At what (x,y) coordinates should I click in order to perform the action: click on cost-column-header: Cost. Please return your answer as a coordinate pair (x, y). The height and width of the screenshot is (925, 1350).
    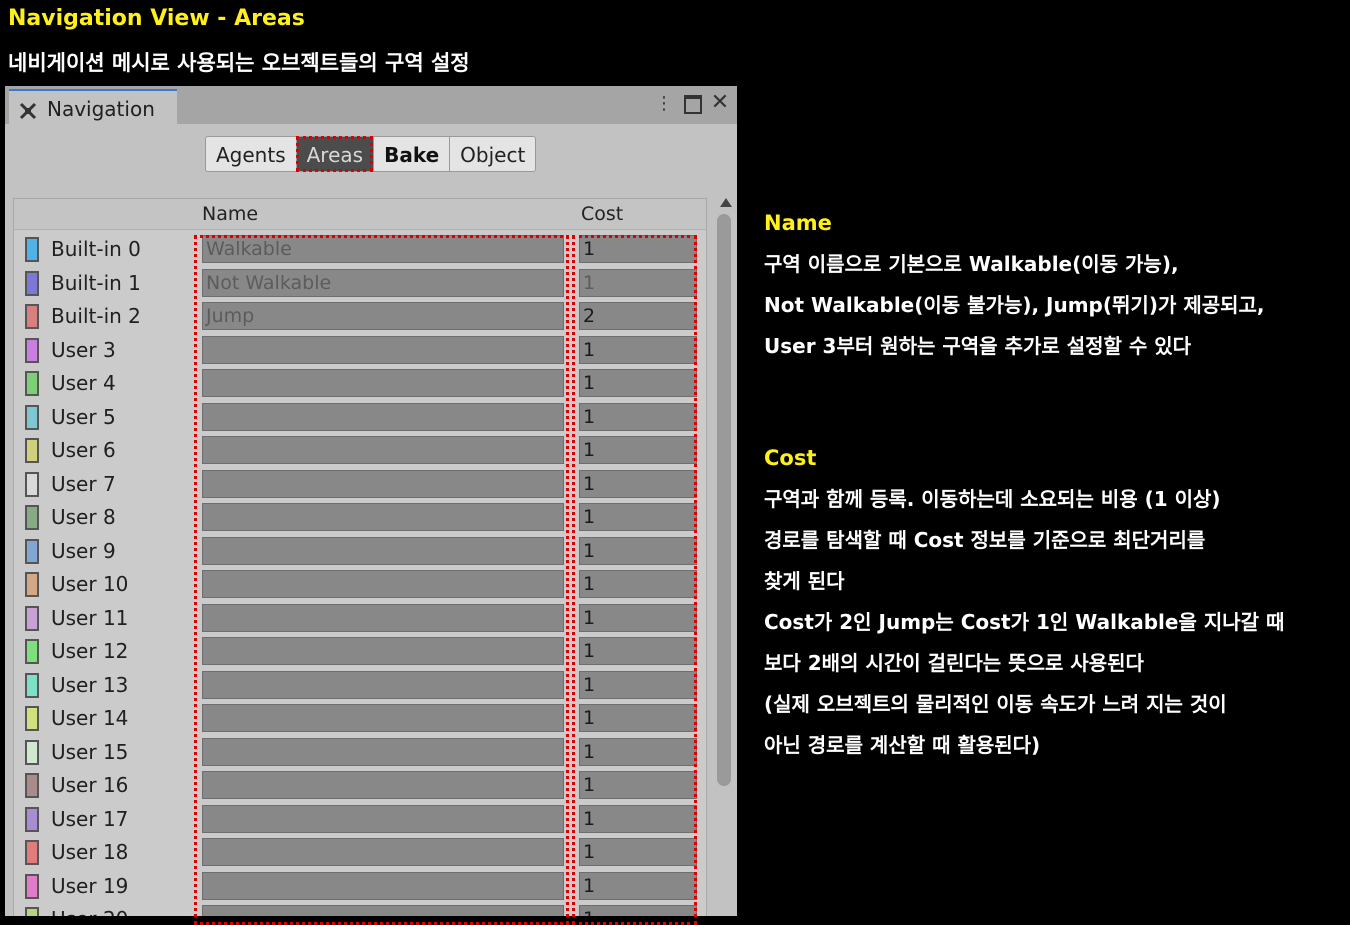
    Looking at the image, I should click on (602, 214).